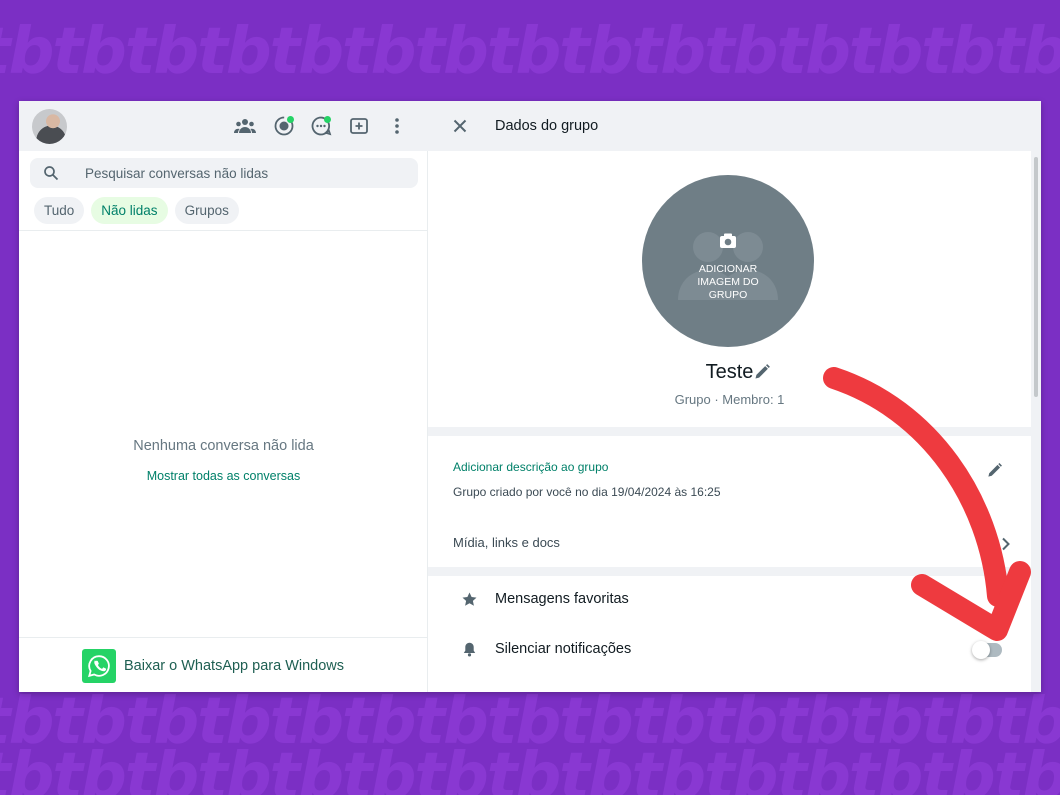 Image resolution: width=1060 pixels, height=795 pixels. What do you see at coordinates (245, 173) in the screenshot?
I see `search-input` at bounding box center [245, 173].